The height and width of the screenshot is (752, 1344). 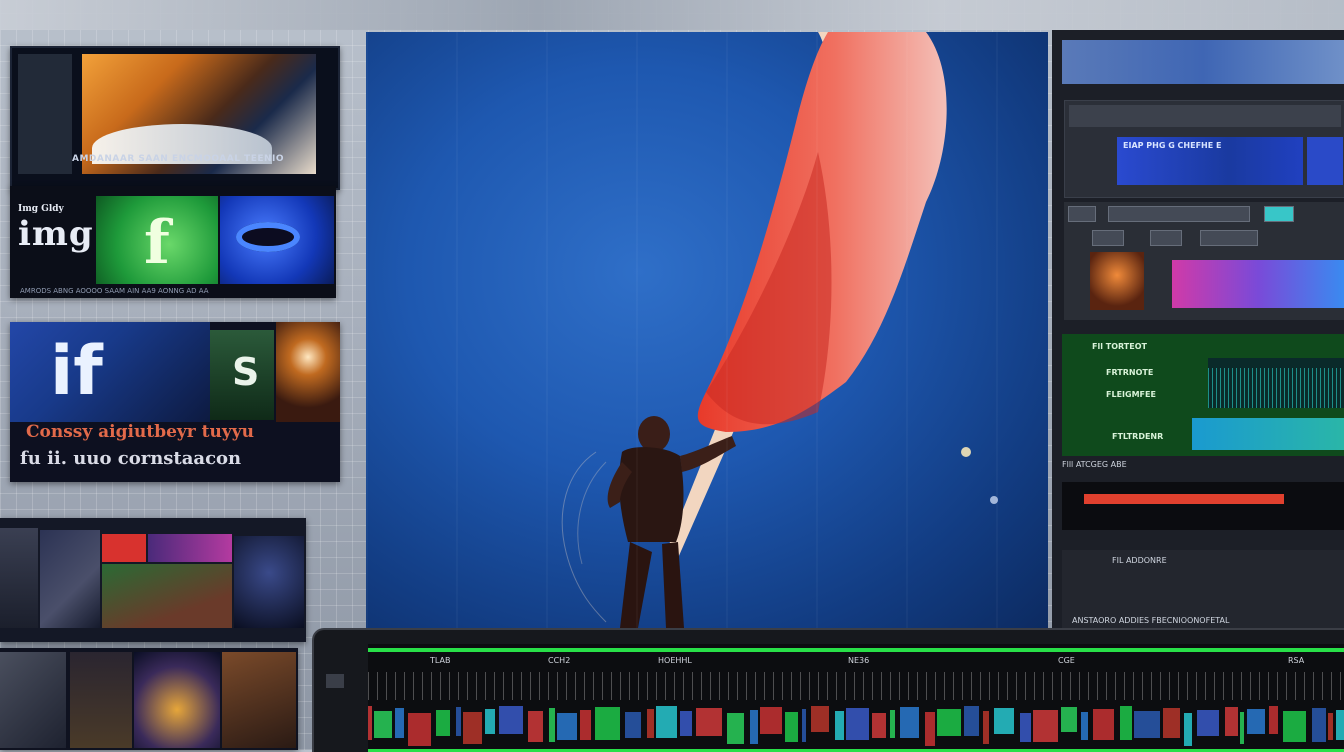 I want to click on color-gradient-swatch, so click(x=1258, y=284).